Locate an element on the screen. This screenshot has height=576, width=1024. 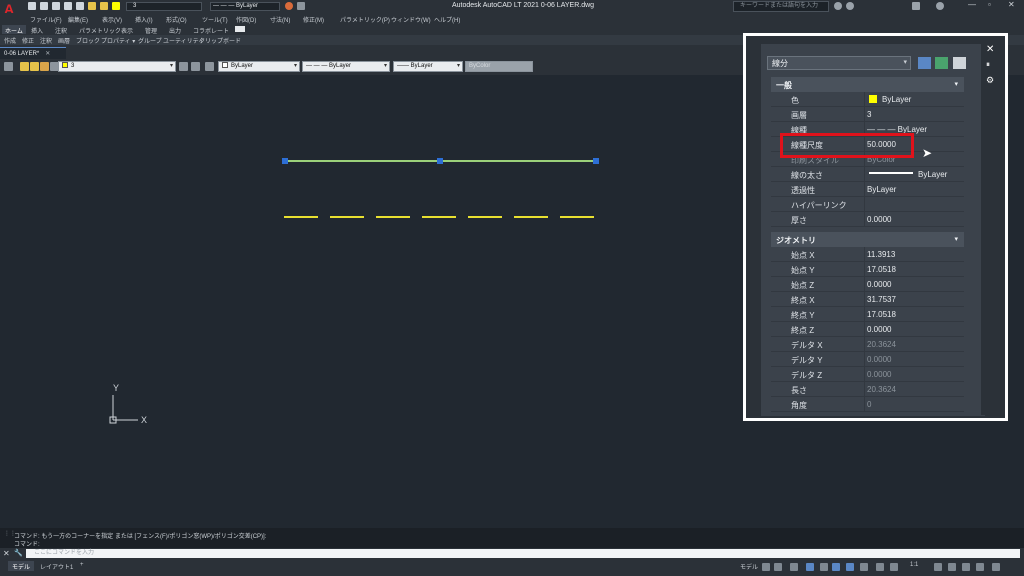
prop-row-end-z: 終点 Z 0.0000 is located at coordinates (867, 329).